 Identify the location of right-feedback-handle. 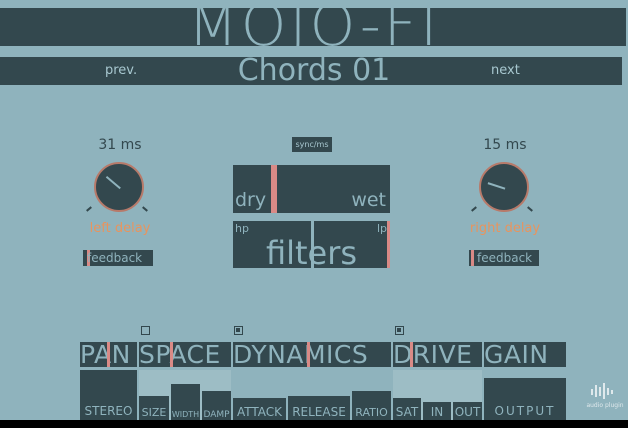
(472, 258).